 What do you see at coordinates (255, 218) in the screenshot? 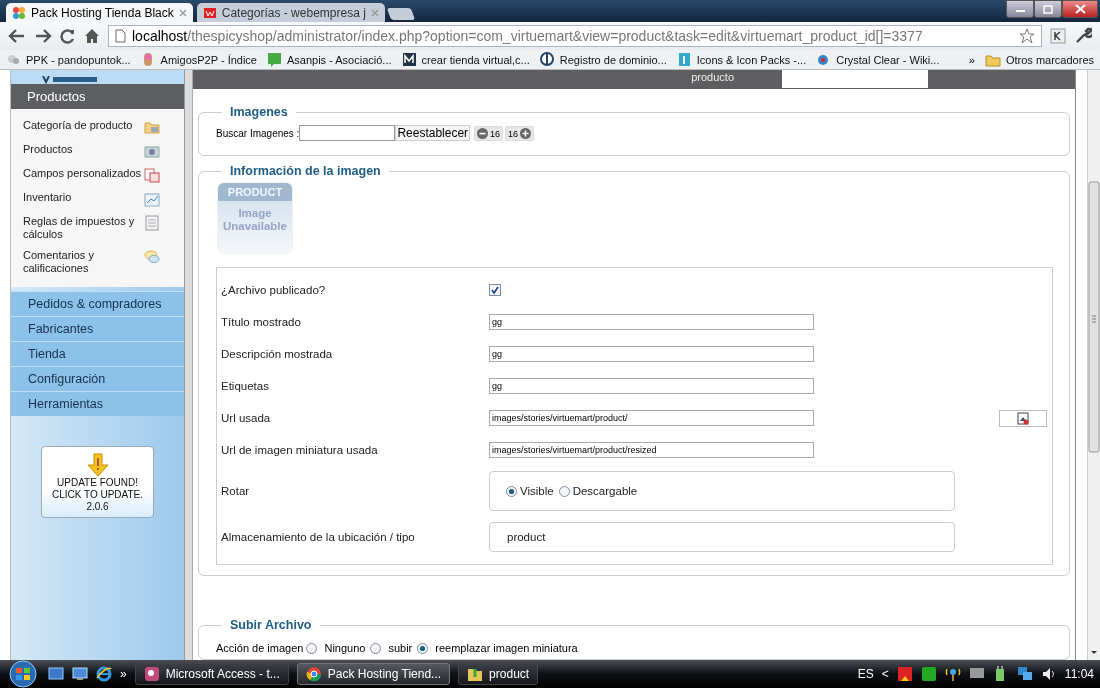
I see `image-unavailable-thumbnail: PRODUCT Image Unavailable` at bounding box center [255, 218].